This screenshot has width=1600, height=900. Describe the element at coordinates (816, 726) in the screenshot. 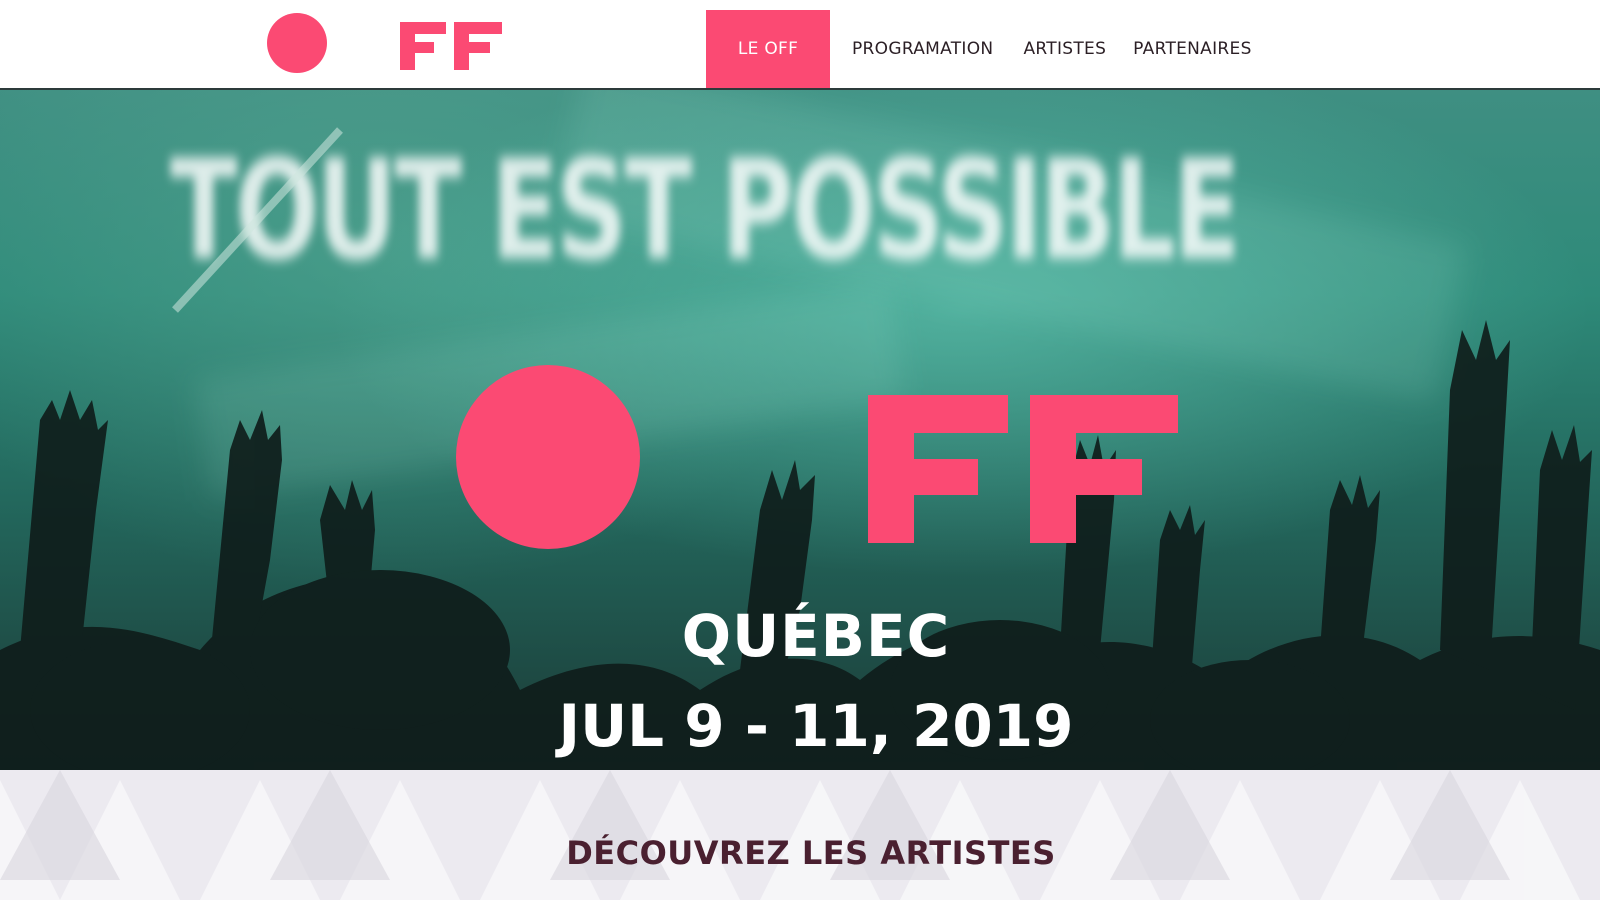

I see `hero-dates: JUL 9 - 11, 2019` at that location.